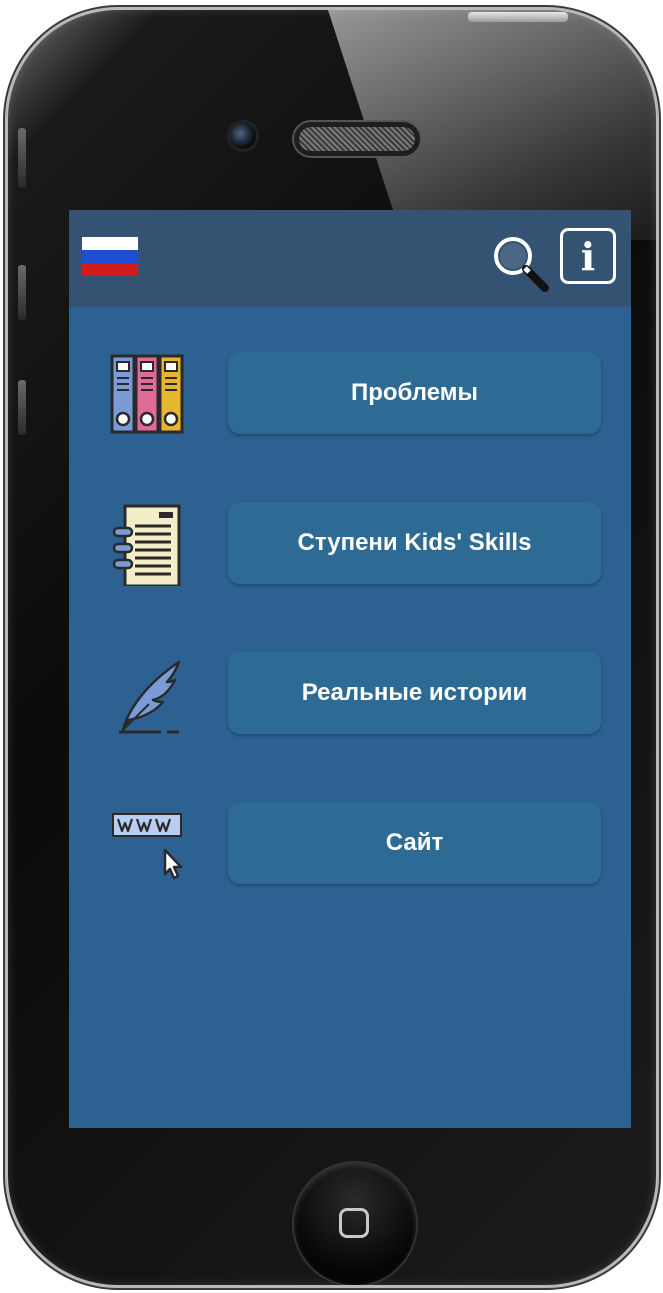  Describe the element at coordinates (414, 693) in the screenshot. I see `real-stories-button: Реальные истории` at that location.